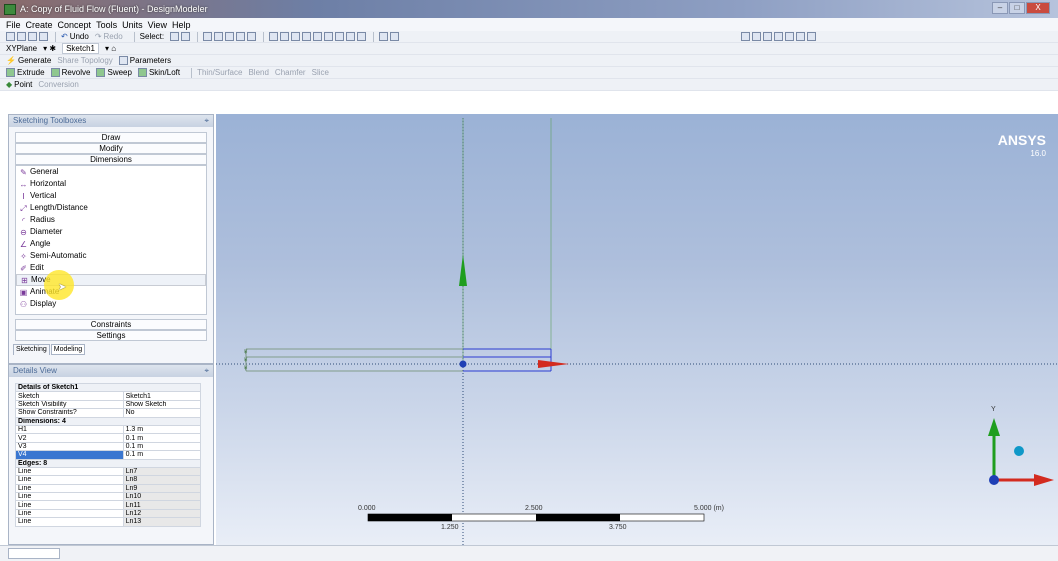 This screenshot has width=1058, height=561. Describe the element at coordinates (340, 36) in the screenshot. I see `previous-view-icon` at that location.